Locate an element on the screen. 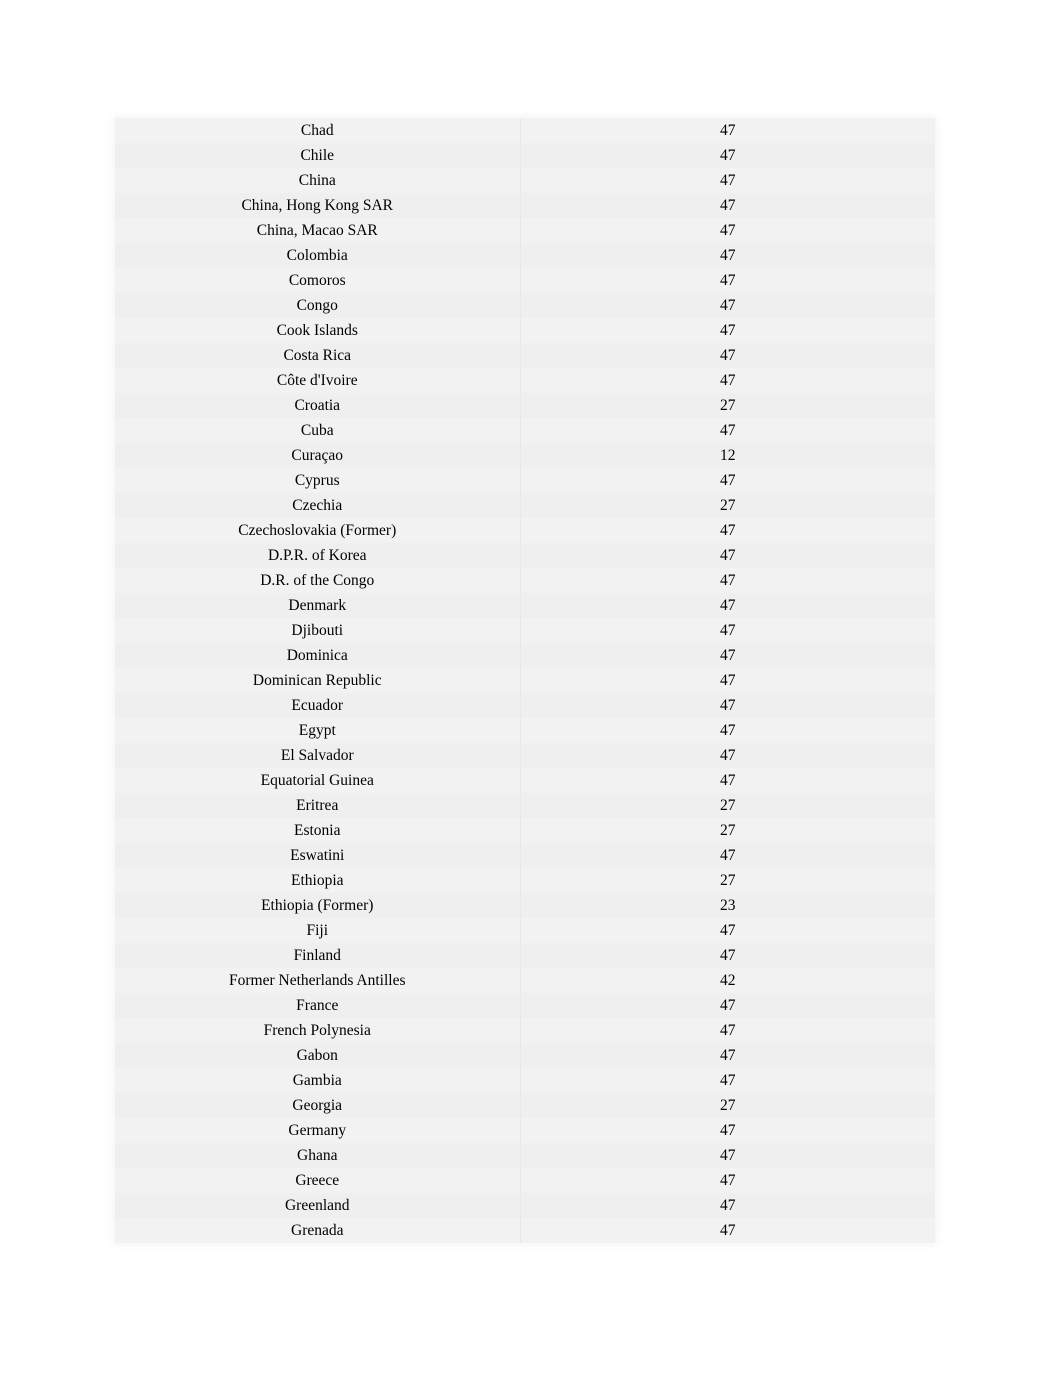  table-row: Curaçao 12 is located at coordinates (525, 455).